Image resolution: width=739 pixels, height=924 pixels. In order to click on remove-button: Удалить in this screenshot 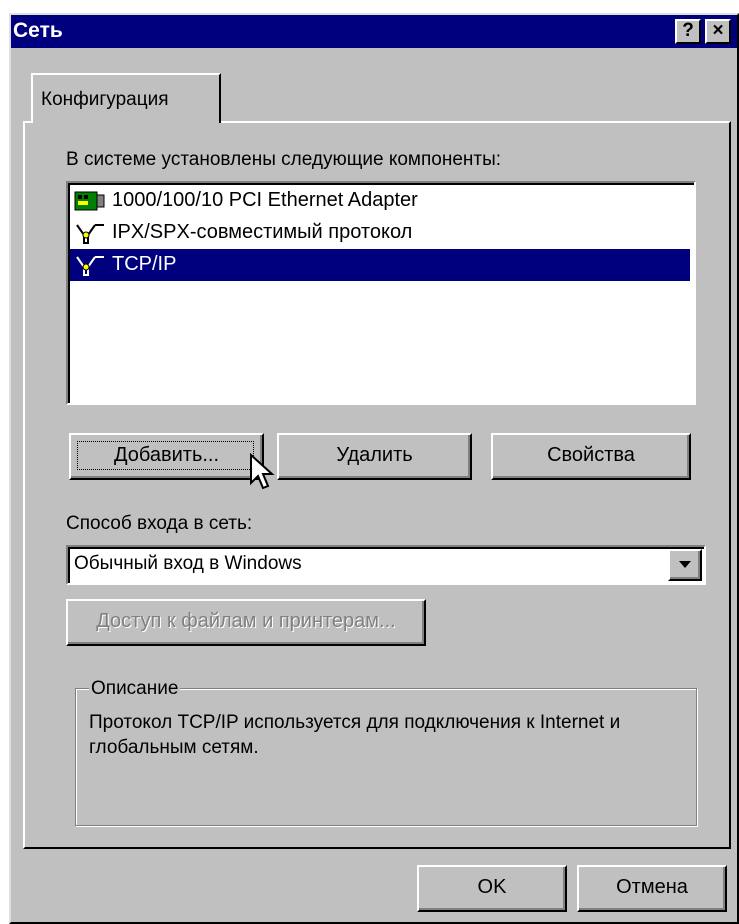, I will do `click(374, 456)`.